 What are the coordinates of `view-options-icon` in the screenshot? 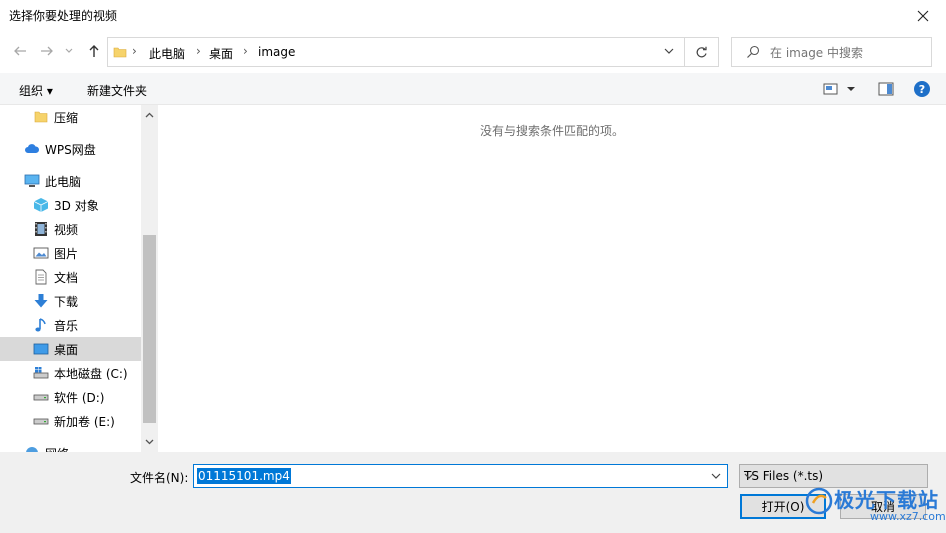 It's located at (839, 89).